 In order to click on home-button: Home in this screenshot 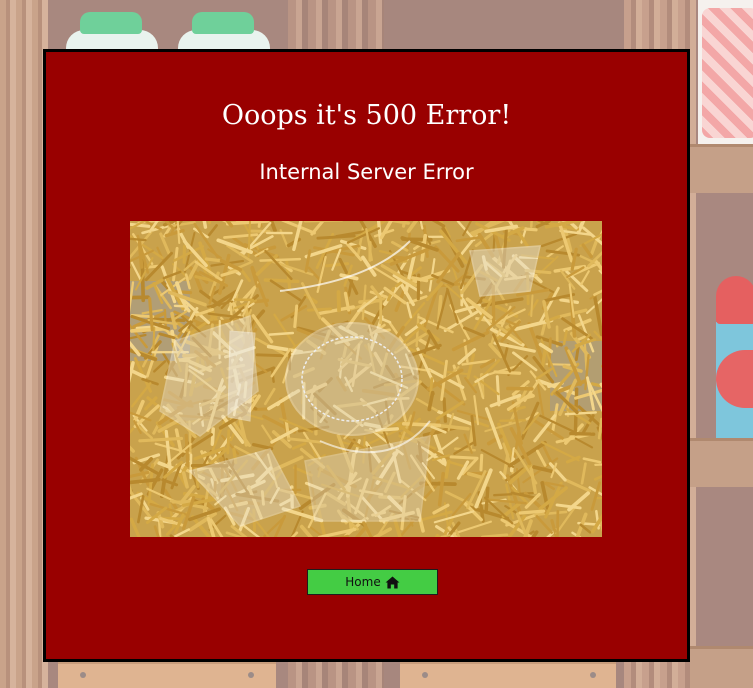, I will do `click(372, 582)`.